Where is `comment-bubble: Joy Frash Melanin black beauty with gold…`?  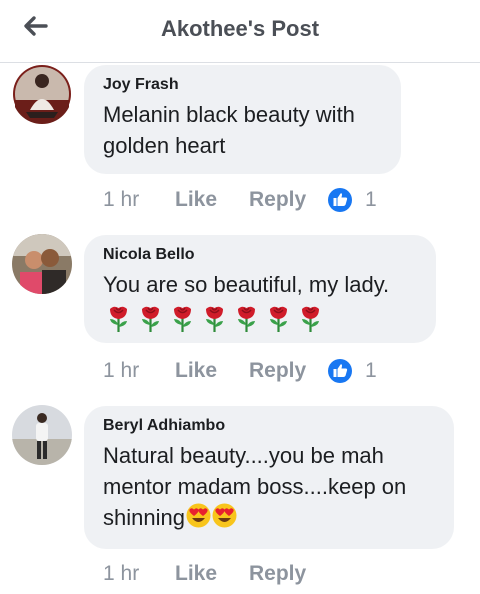
comment-bubble: Joy Frash Melanin black beauty with gold… is located at coordinates (242, 119).